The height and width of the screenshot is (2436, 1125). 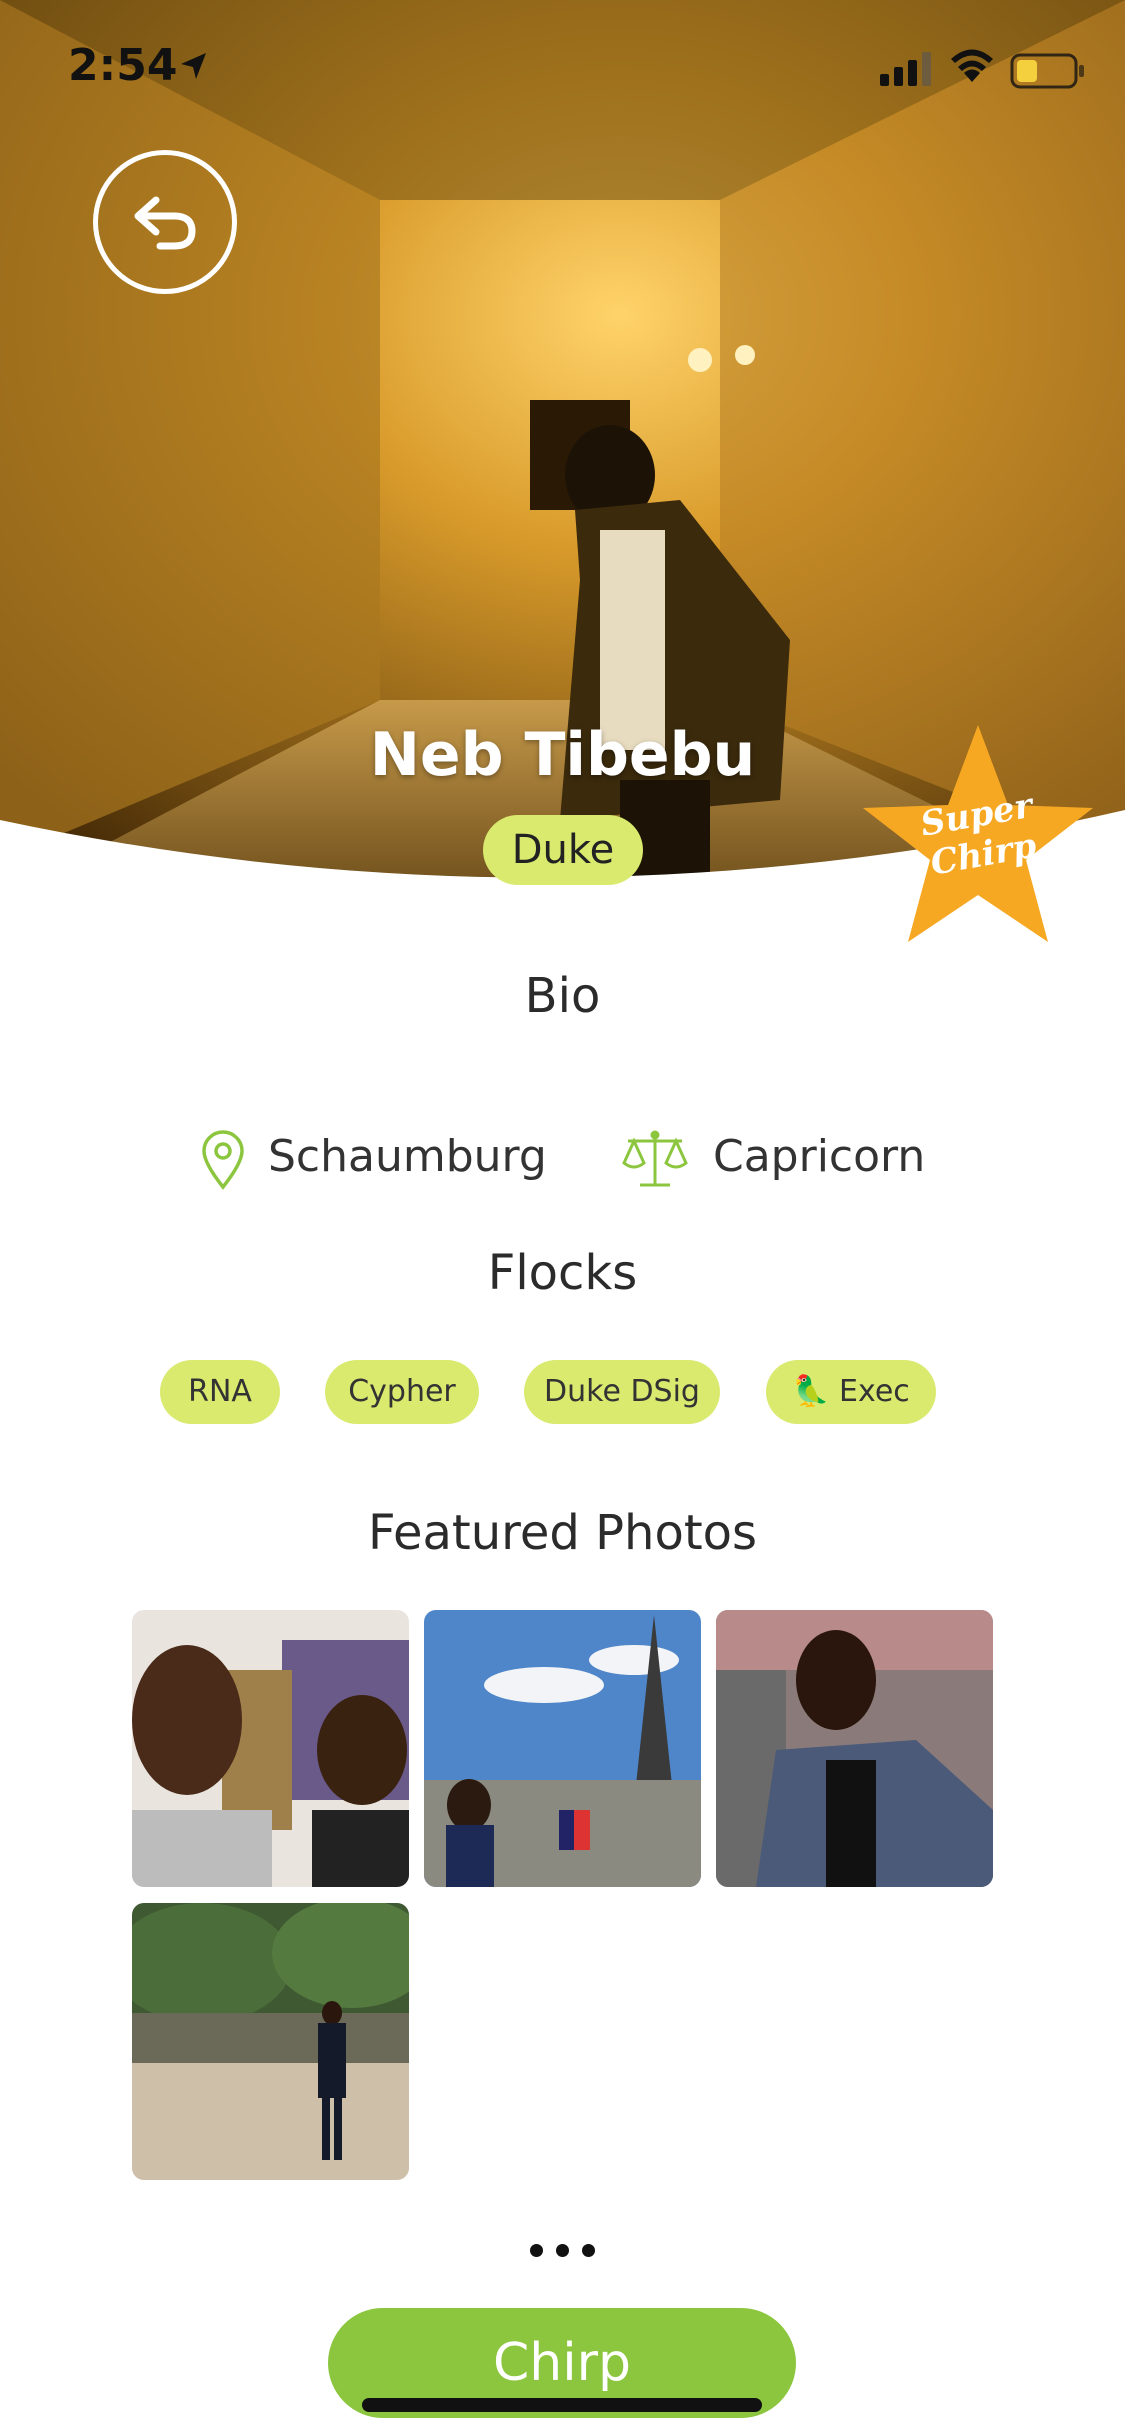 What do you see at coordinates (622, 1392) in the screenshot?
I see `flock-tag: Duke DSig` at bounding box center [622, 1392].